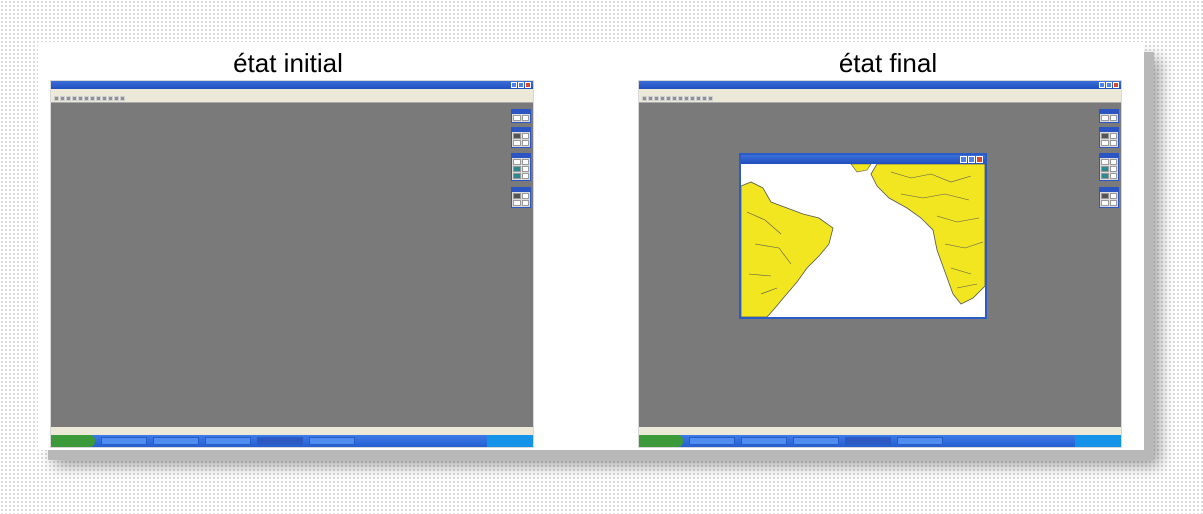 The height and width of the screenshot is (514, 1203). Describe the element at coordinates (880, 85) in the screenshot. I see `app-titlebar` at that location.